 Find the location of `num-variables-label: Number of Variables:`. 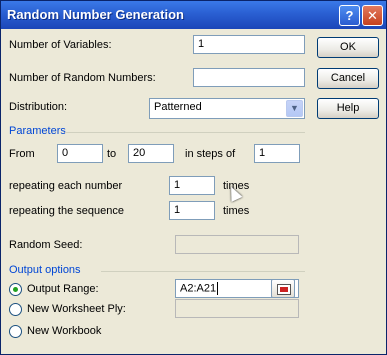

num-variables-label: Number of Variables: is located at coordinates (60, 45).